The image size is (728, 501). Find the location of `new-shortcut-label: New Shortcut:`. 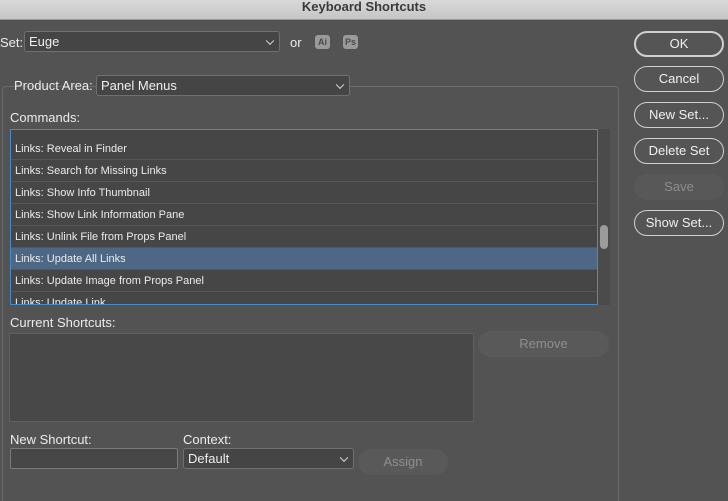

new-shortcut-label: New Shortcut: is located at coordinates (51, 439).